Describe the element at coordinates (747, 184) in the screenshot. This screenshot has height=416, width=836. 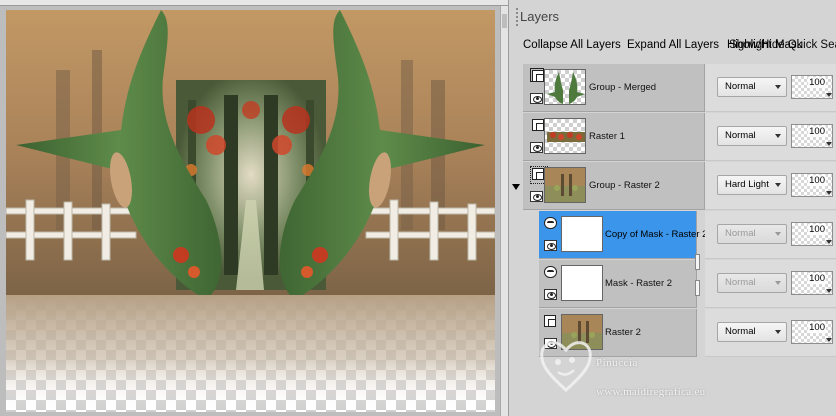
I see `blend-mode-value: Hard Light` at that location.